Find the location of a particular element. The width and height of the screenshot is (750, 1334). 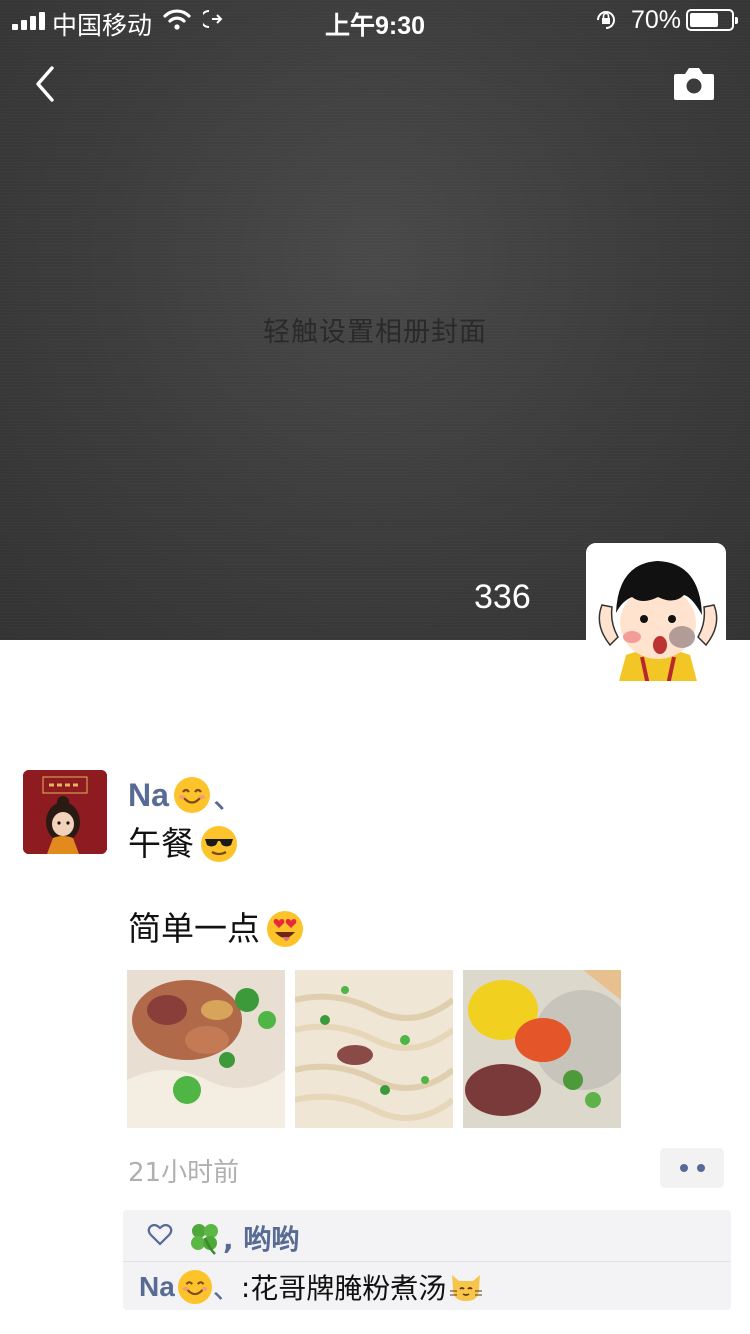

cover-hint: 轻触设置相册封面 is located at coordinates (375, 329).